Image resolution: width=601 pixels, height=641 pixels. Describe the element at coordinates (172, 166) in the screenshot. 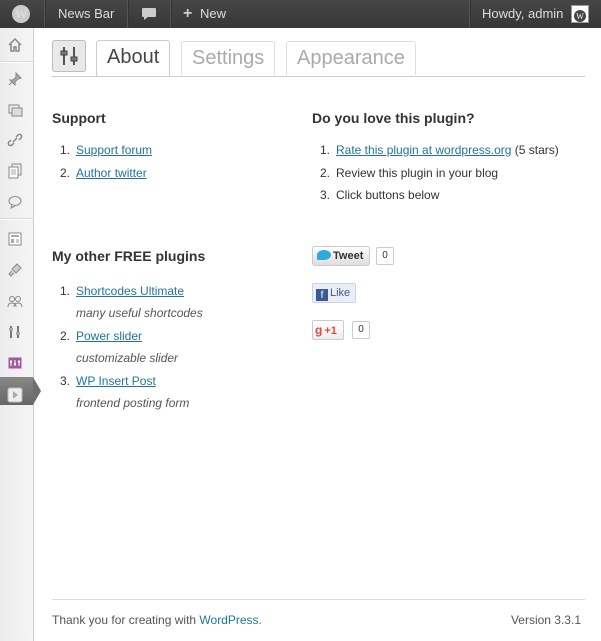

I see `support-list: 1. Support forum 2. Author twitter` at that location.